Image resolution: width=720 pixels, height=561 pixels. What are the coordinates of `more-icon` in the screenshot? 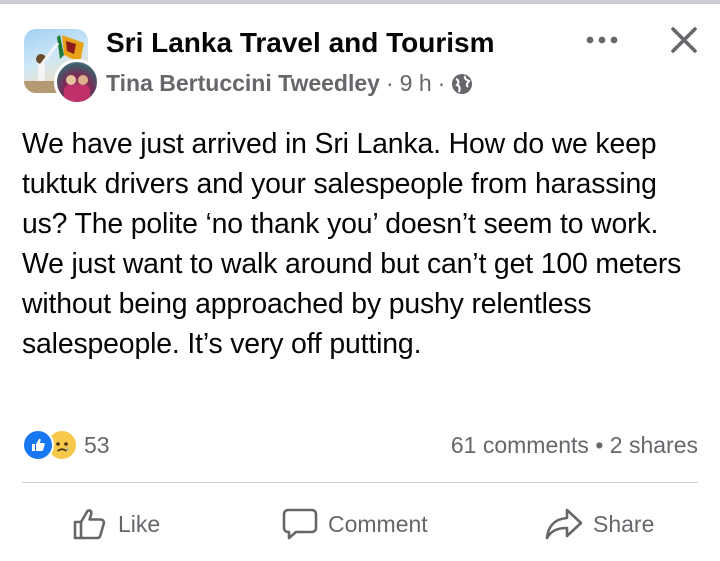 It's located at (602, 40).